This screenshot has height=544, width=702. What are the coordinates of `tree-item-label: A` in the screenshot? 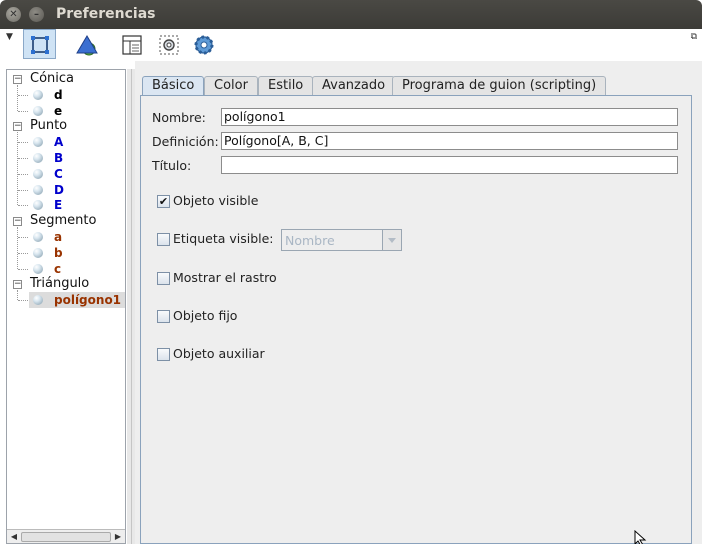 It's located at (59, 142).